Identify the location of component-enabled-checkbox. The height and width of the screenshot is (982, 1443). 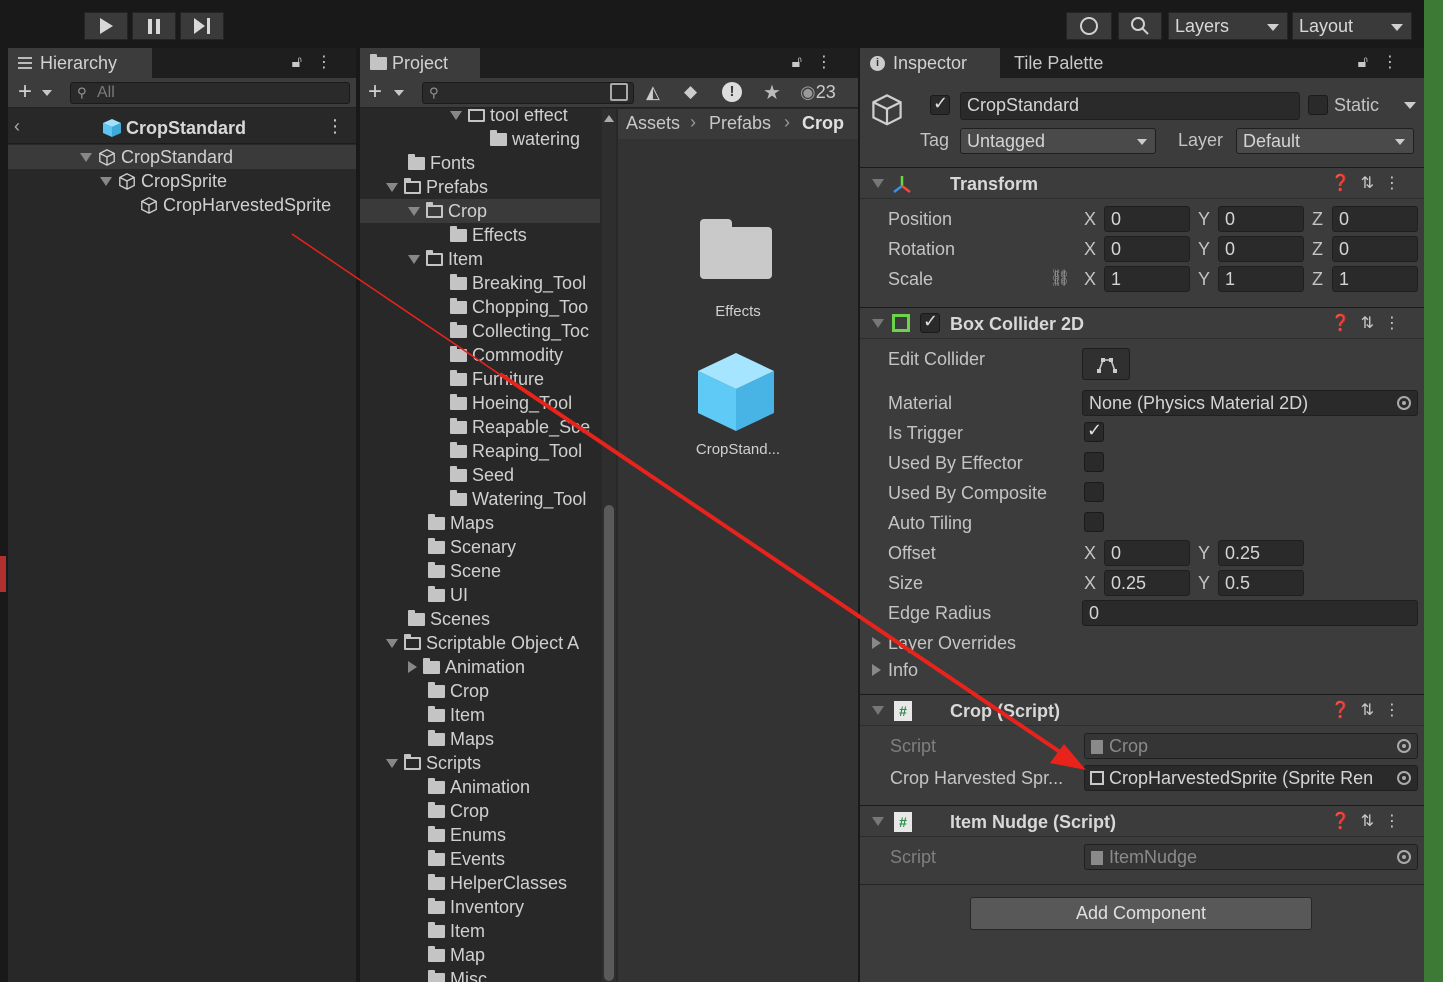
(930, 322).